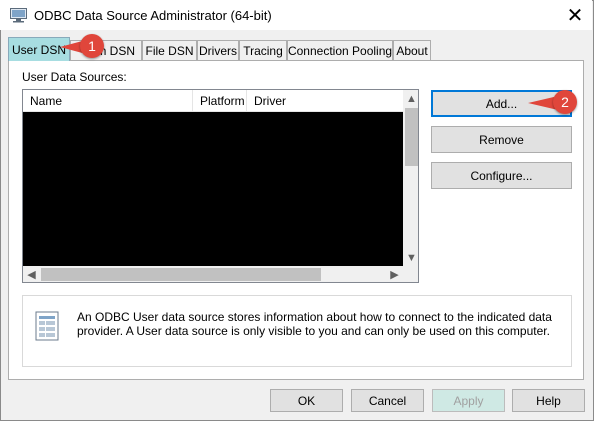 The height and width of the screenshot is (421, 594). I want to click on ok-button: OK, so click(306, 400).